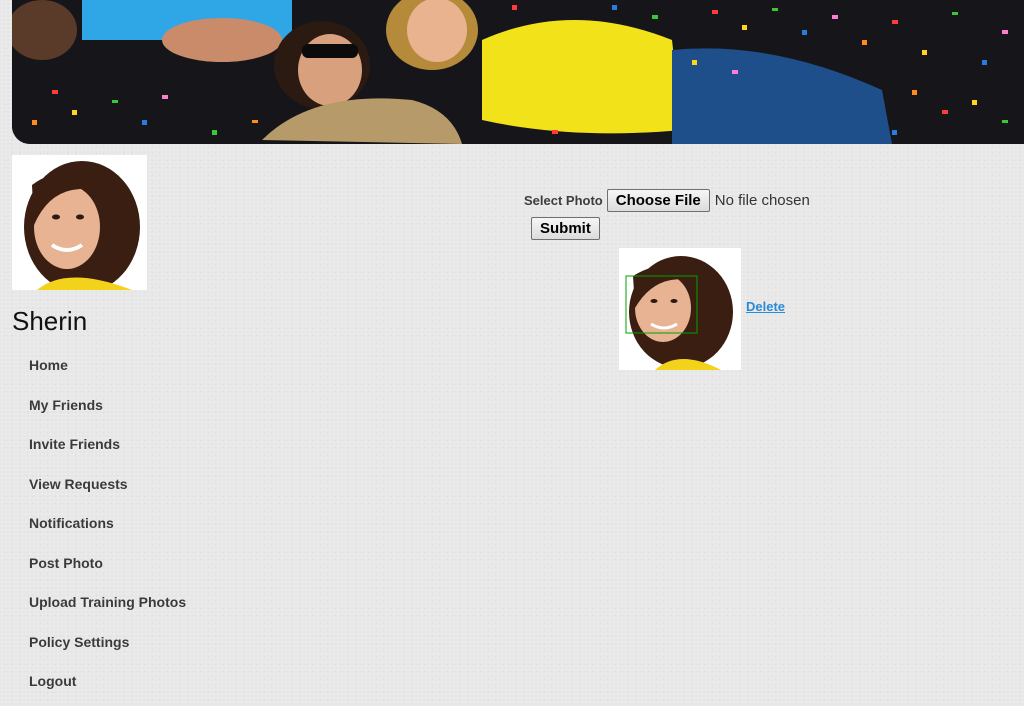 The height and width of the screenshot is (706, 1024). Describe the element at coordinates (107, 573) in the screenshot. I see `nav-item-post-photo: Post Photo` at that location.